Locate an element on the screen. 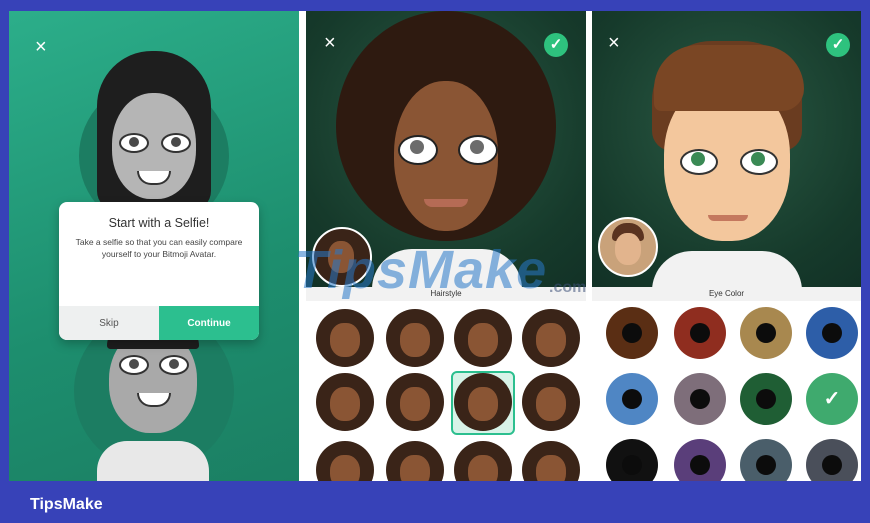 The height and width of the screenshot is (523, 870). dialog-buttons: Skip Continue is located at coordinates (159, 323).